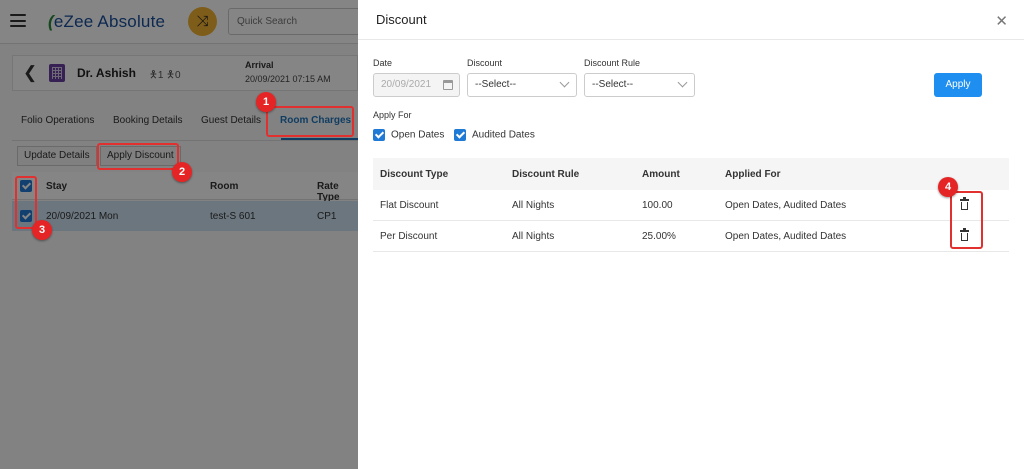  Describe the element at coordinates (612, 63) in the screenshot. I see `discount-rule-label: Discount Rule` at that location.